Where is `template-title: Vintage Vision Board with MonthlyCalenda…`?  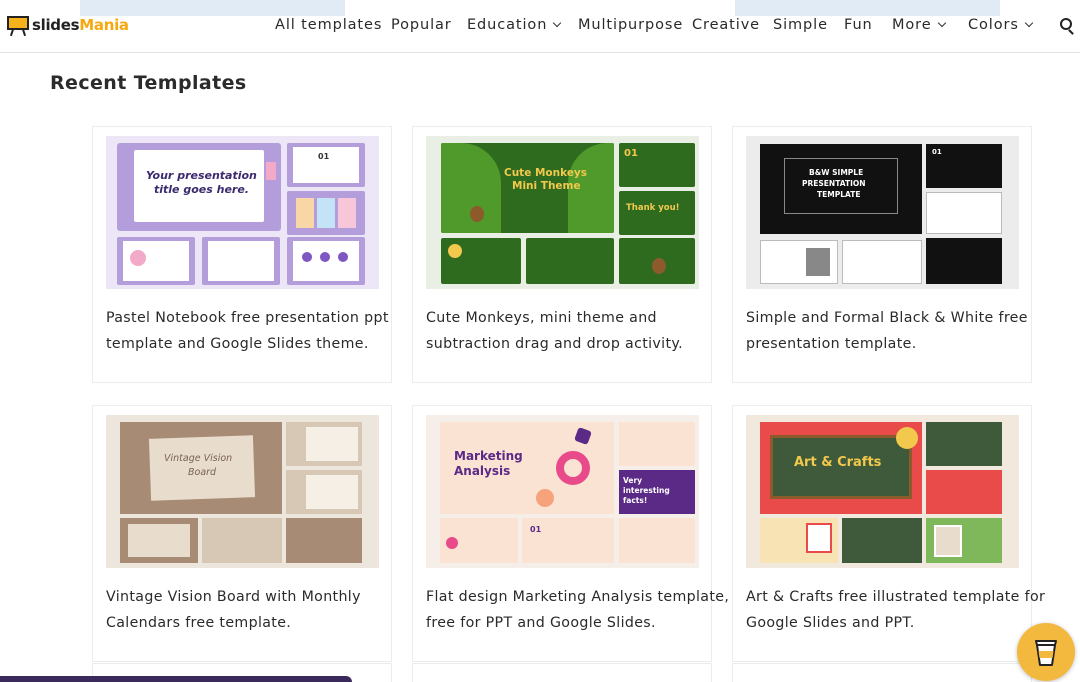
template-title: Vintage Vision Board with MonthlyCalenda… is located at coordinates (247, 610).